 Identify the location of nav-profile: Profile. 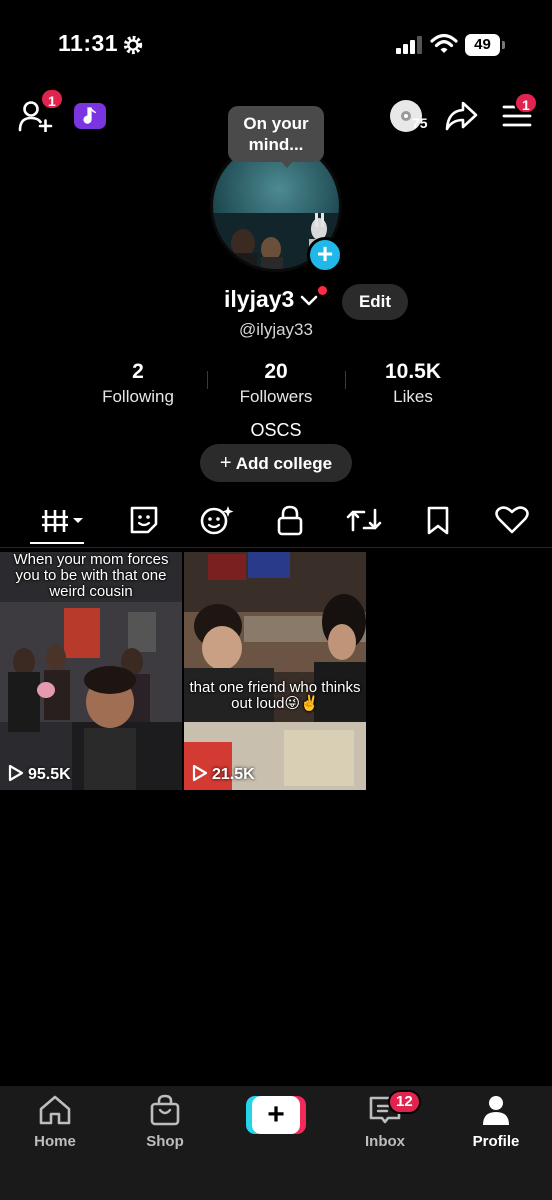
(496, 1122).